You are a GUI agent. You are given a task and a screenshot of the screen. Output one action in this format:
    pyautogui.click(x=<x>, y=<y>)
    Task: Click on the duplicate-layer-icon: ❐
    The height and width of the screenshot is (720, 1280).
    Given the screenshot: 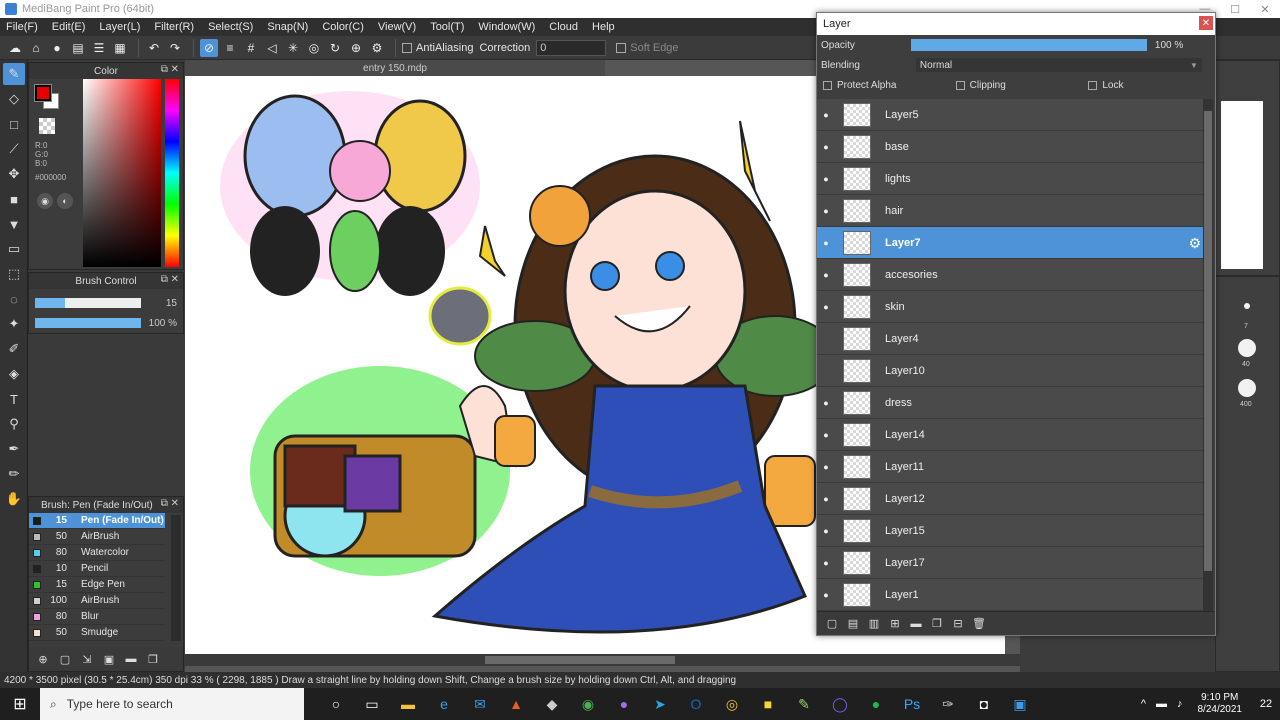 What is the action you would take?
    pyautogui.click(x=937, y=624)
    